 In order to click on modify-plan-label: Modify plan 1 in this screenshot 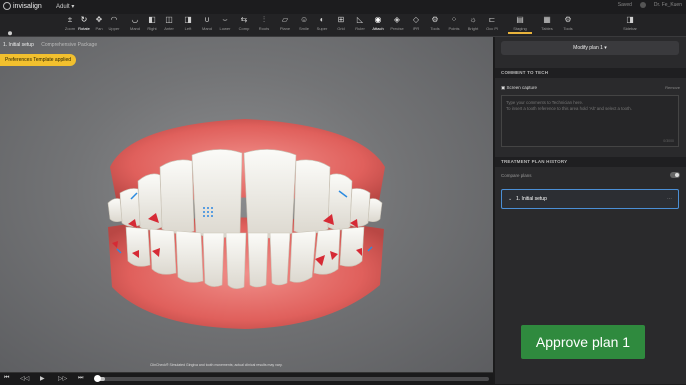, I will do `click(588, 48)`.